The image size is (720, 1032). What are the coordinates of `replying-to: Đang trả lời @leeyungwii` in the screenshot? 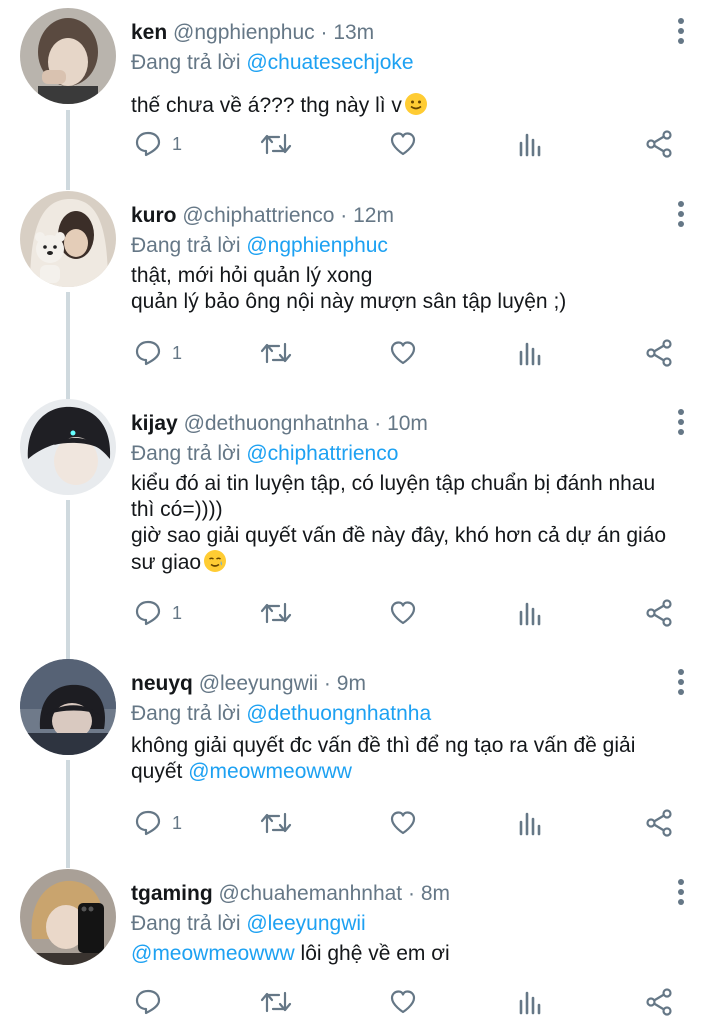 It's located at (248, 924).